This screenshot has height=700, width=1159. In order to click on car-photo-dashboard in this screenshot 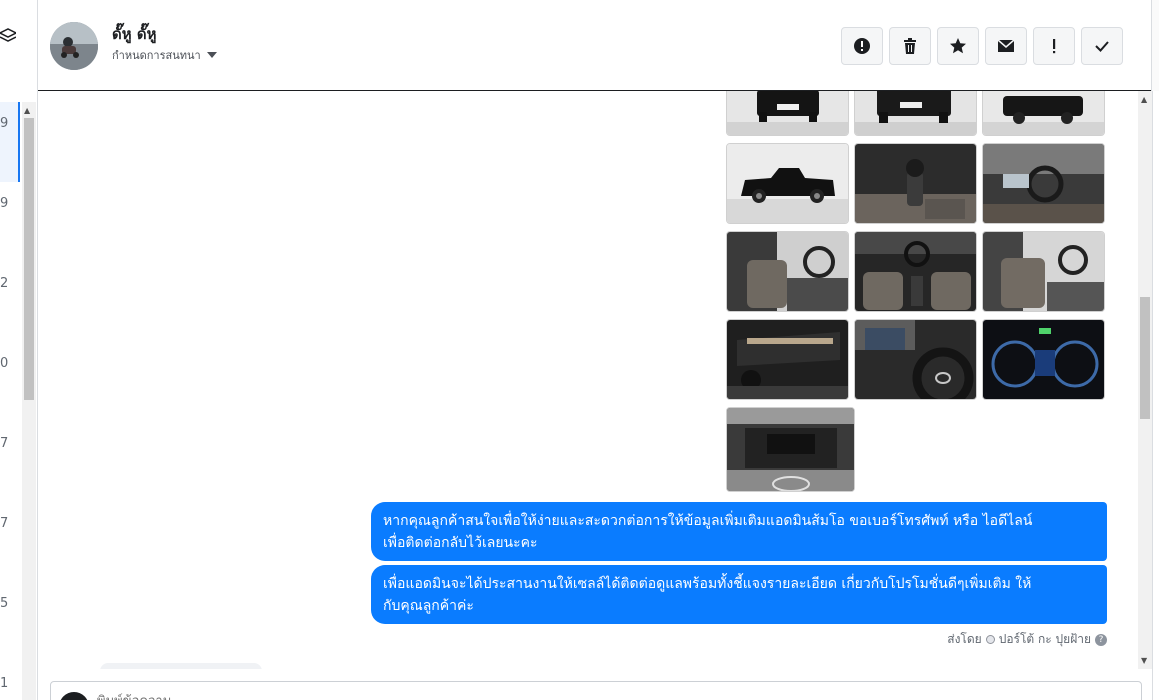, I will do `click(1043, 183)`.